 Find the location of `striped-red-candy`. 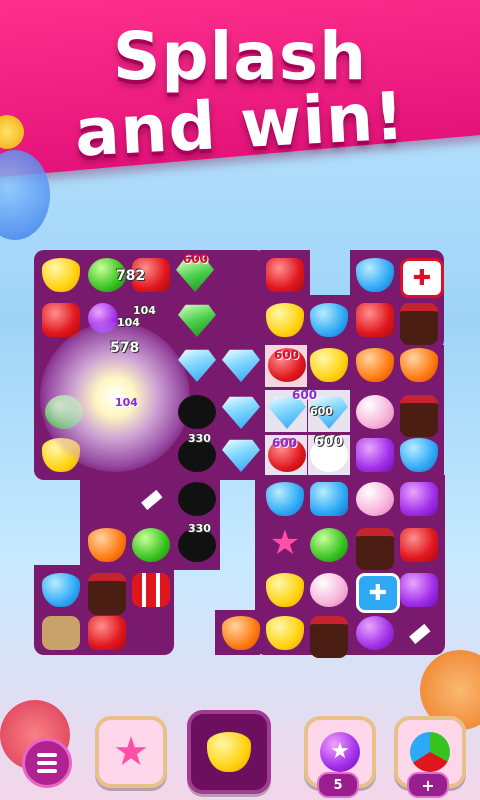

striped-red-candy is located at coordinates (151, 590).